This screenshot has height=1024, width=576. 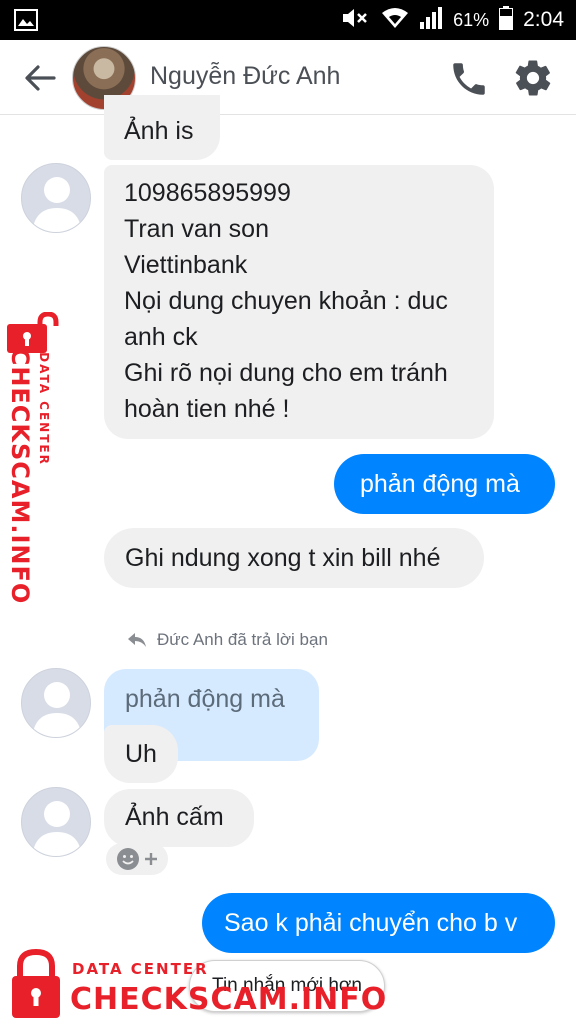 What do you see at coordinates (205, 699) in the screenshot?
I see `quoted-text: phản động mà` at bounding box center [205, 699].